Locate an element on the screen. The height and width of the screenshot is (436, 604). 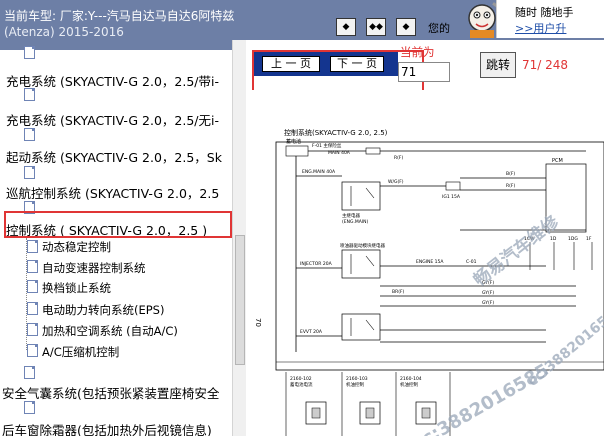
label: 2160-104 is located at coordinates (411, 379).